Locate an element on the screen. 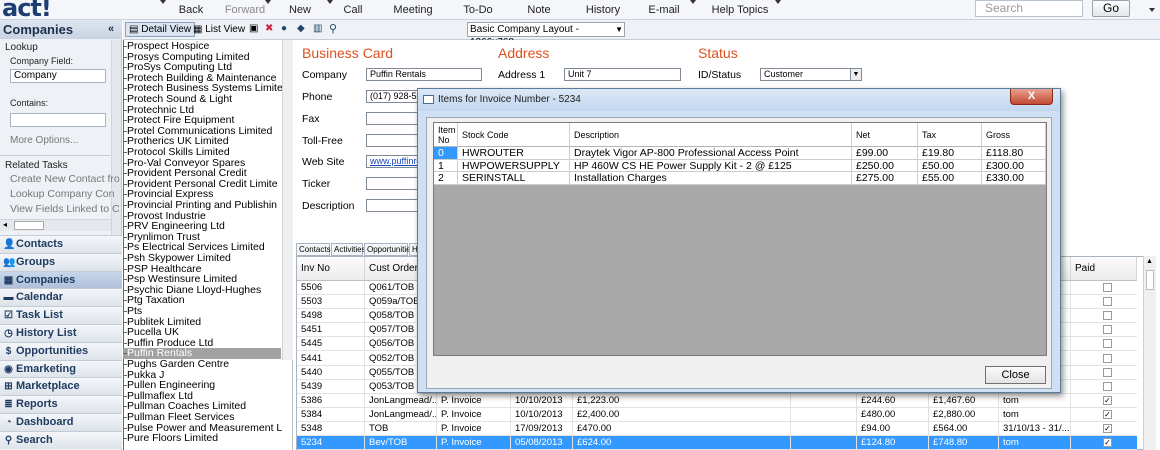  history-button: History is located at coordinates (603, 10).